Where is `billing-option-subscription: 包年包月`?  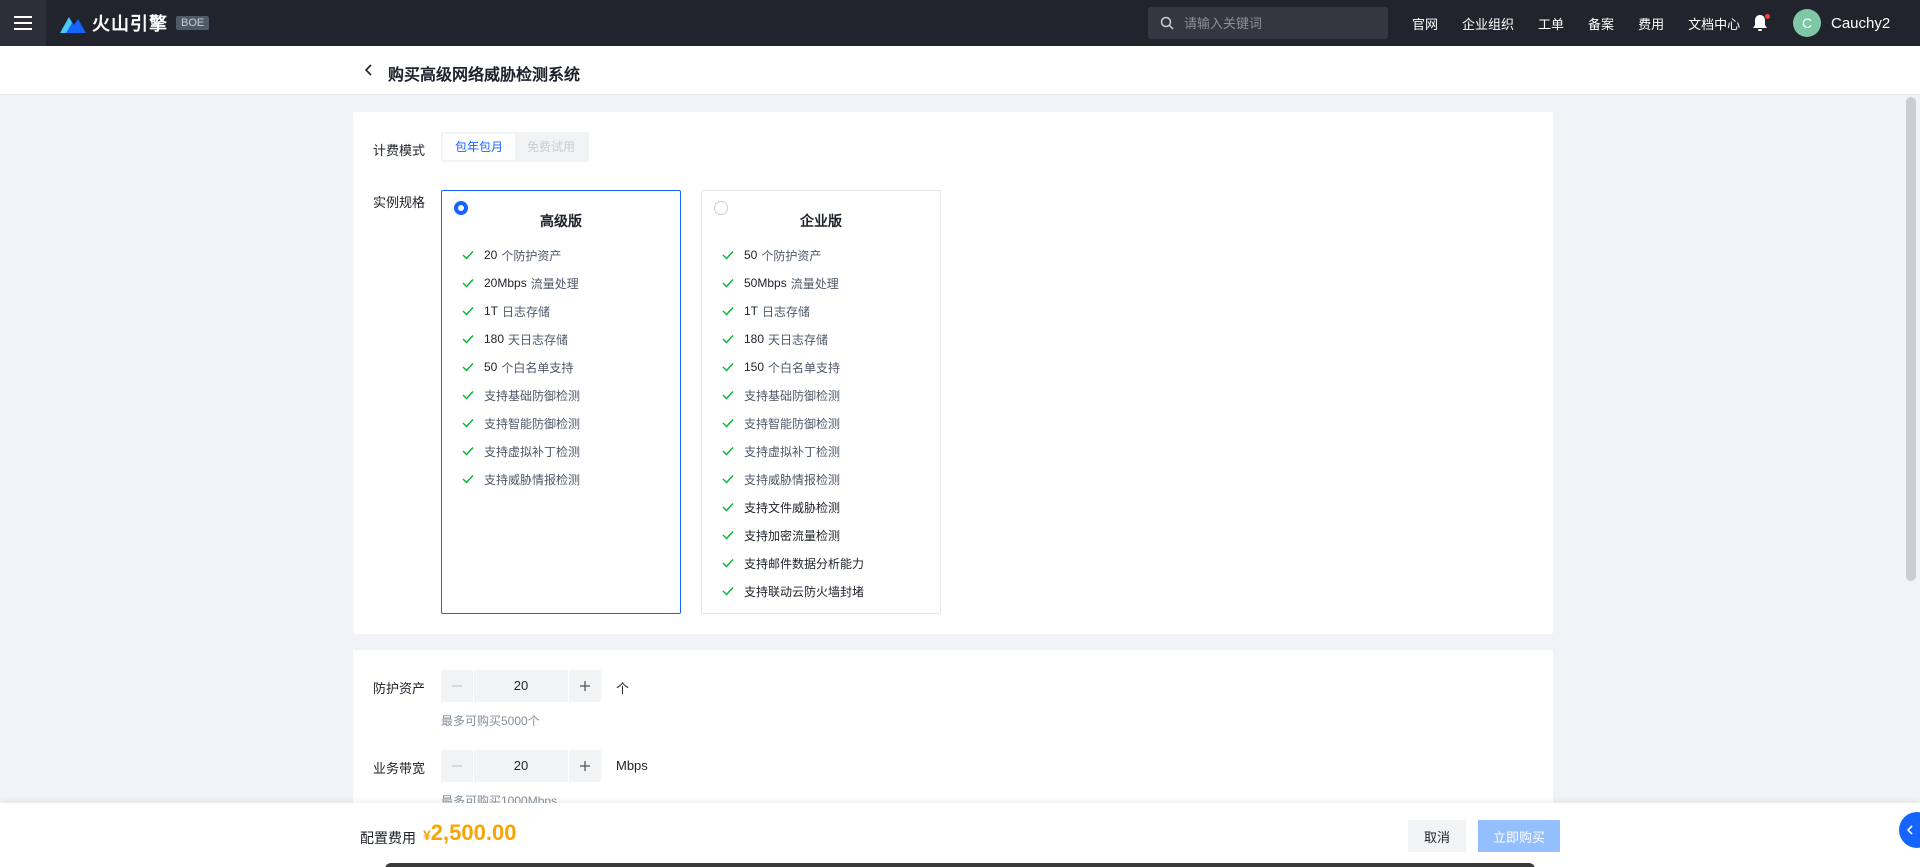
billing-option-subscription: 包年包月 is located at coordinates (479, 147).